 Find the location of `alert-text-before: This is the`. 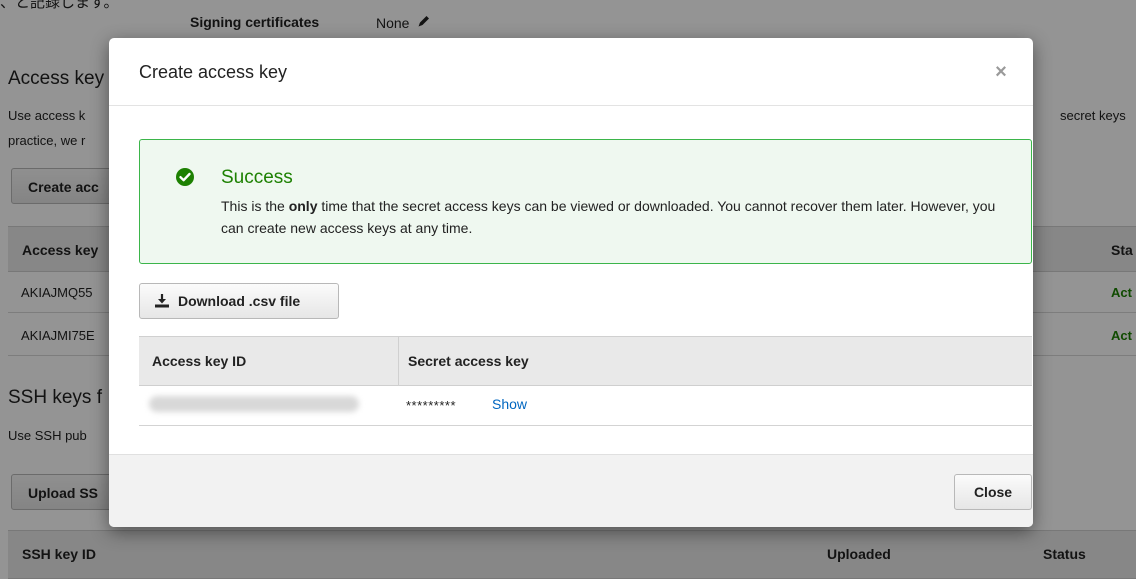

alert-text-before: This is the is located at coordinates (255, 206).